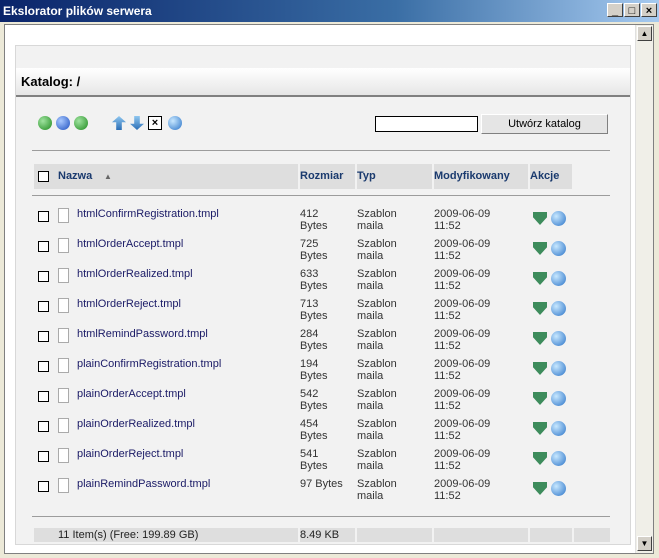 The width and height of the screenshot is (659, 558). Describe the element at coordinates (166, 535) in the screenshot. I see `footer-items: 11 Item(s) (Free: 199.89 GB)` at that location.